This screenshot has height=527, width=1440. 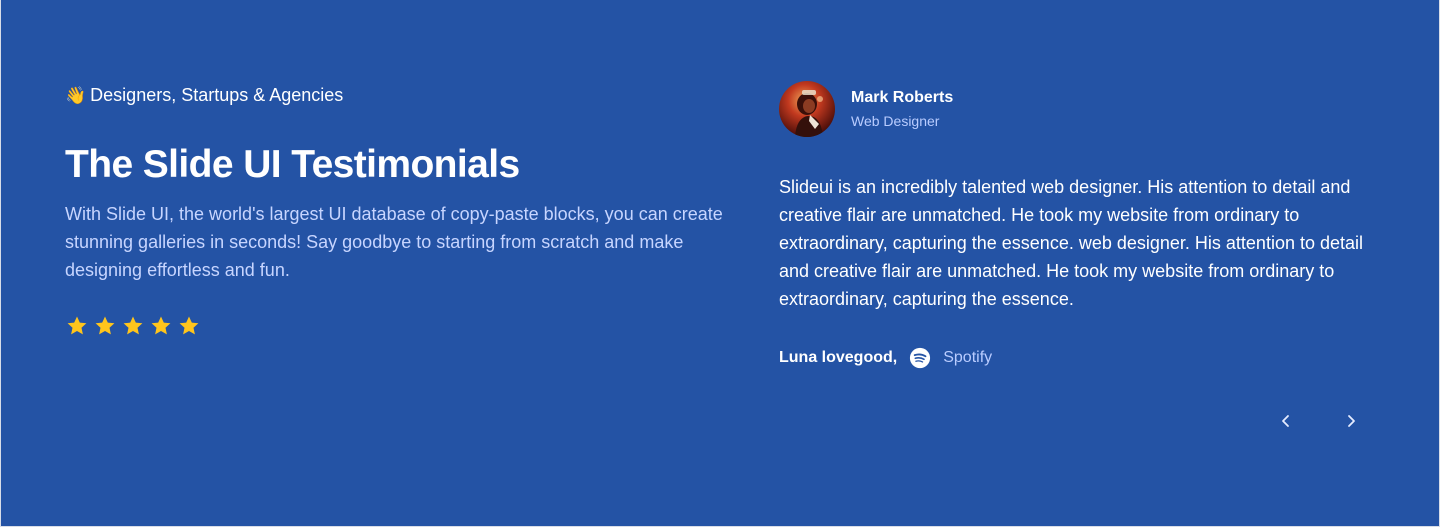 I want to click on next-button, so click(x=1351, y=421).